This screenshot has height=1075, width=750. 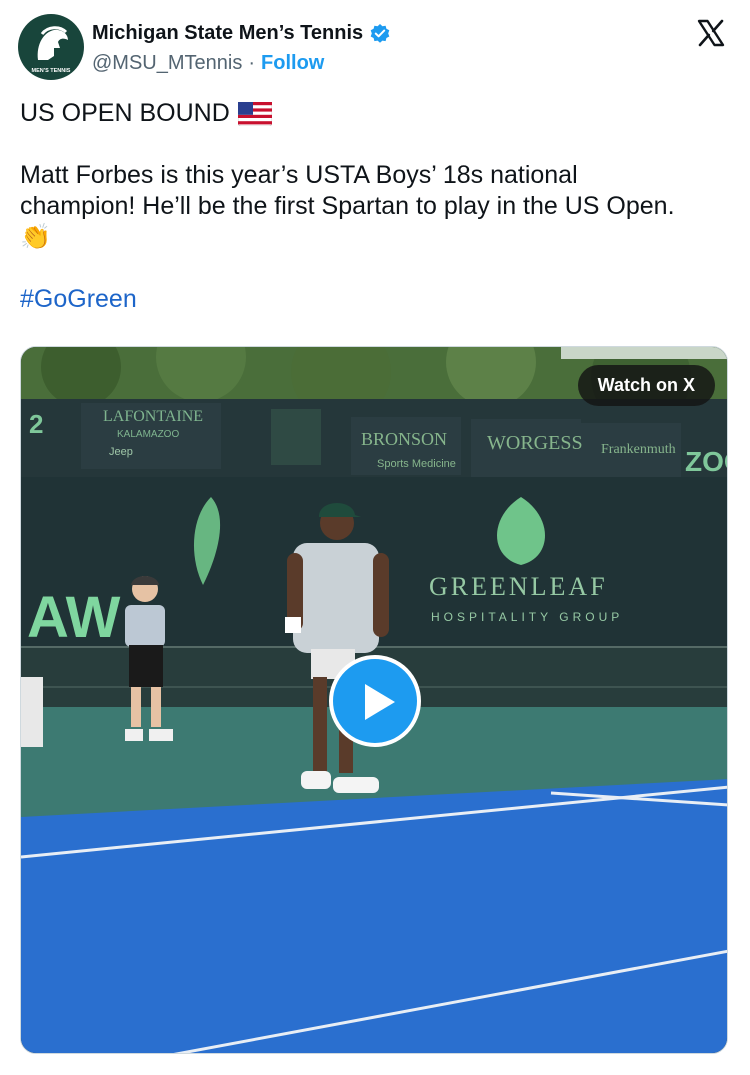 What do you see at coordinates (254, 114) in the screenshot?
I see `us-flag-icon` at bounding box center [254, 114].